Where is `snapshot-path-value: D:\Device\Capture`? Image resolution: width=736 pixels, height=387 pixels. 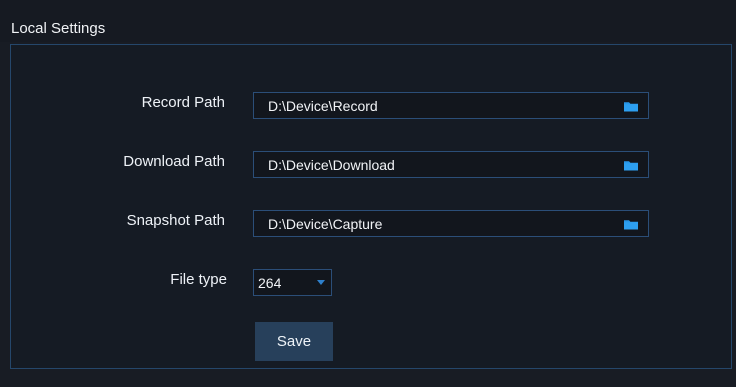 snapshot-path-value: D:\Device\Capture is located at coordinates (325, 224).